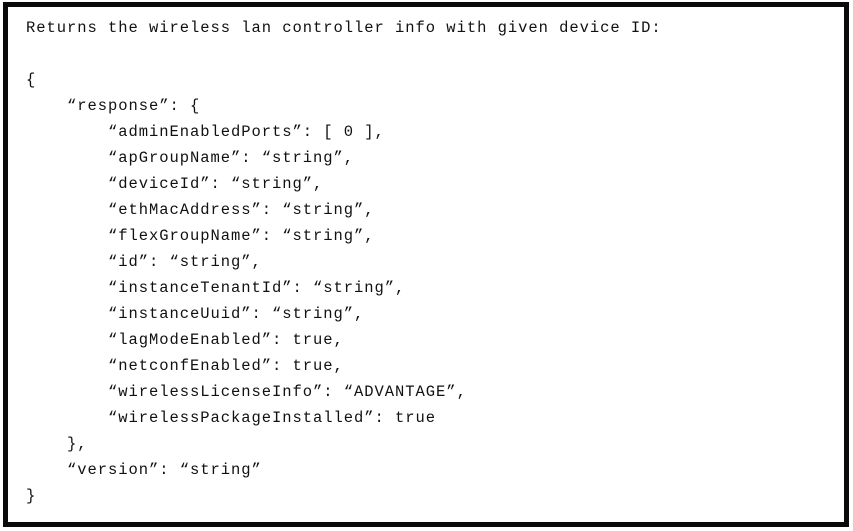 This screenshot has height=531, width=853. I want to click on code-line: {, so click(31, 80).